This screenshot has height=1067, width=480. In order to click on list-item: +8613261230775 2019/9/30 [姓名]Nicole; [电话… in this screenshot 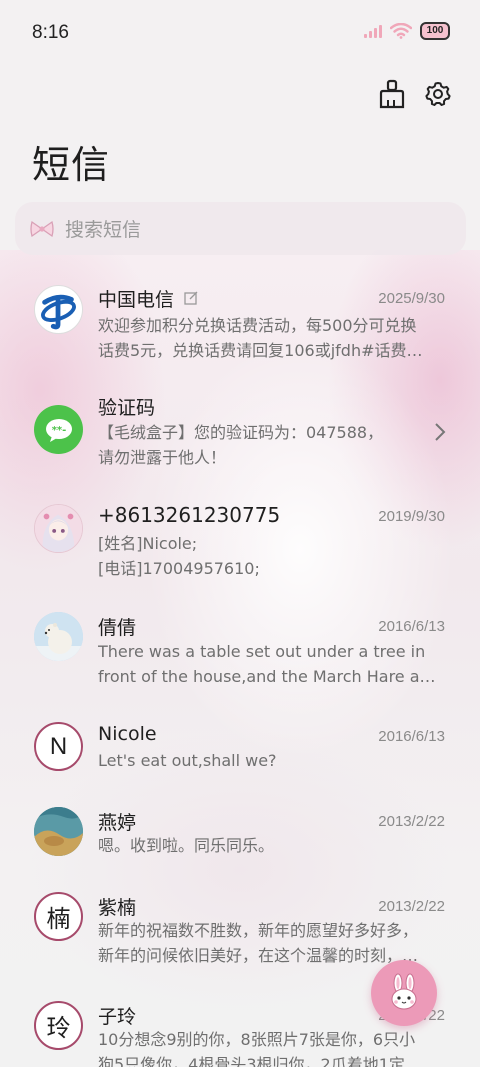, I will do `click(240, 548)`.